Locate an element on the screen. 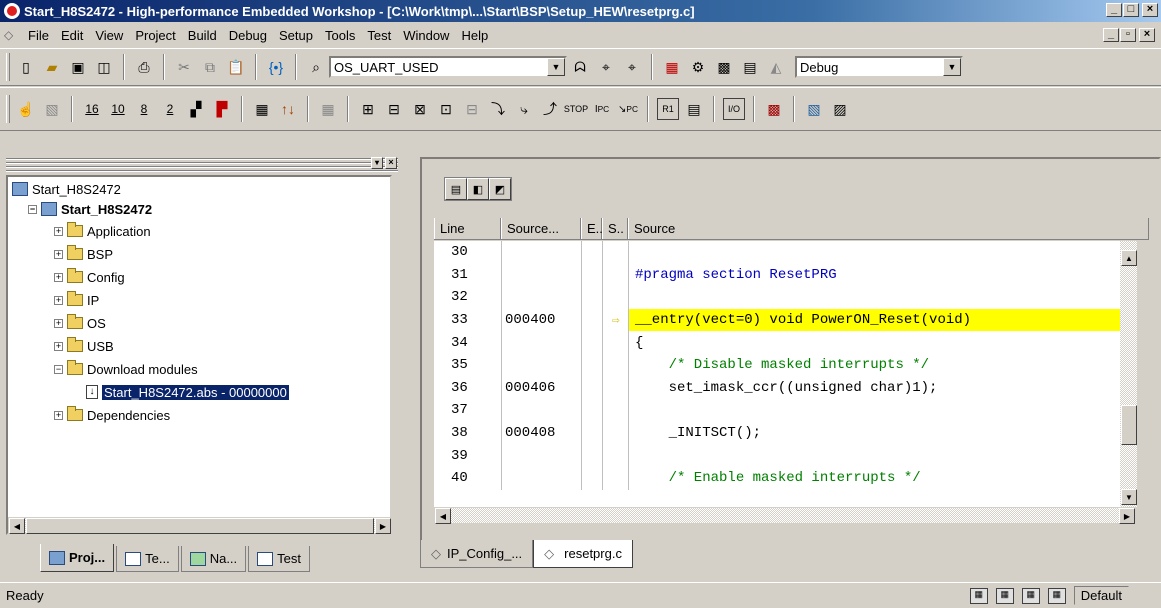  memory-icon: ▦ is located at coordinates (262, 109).